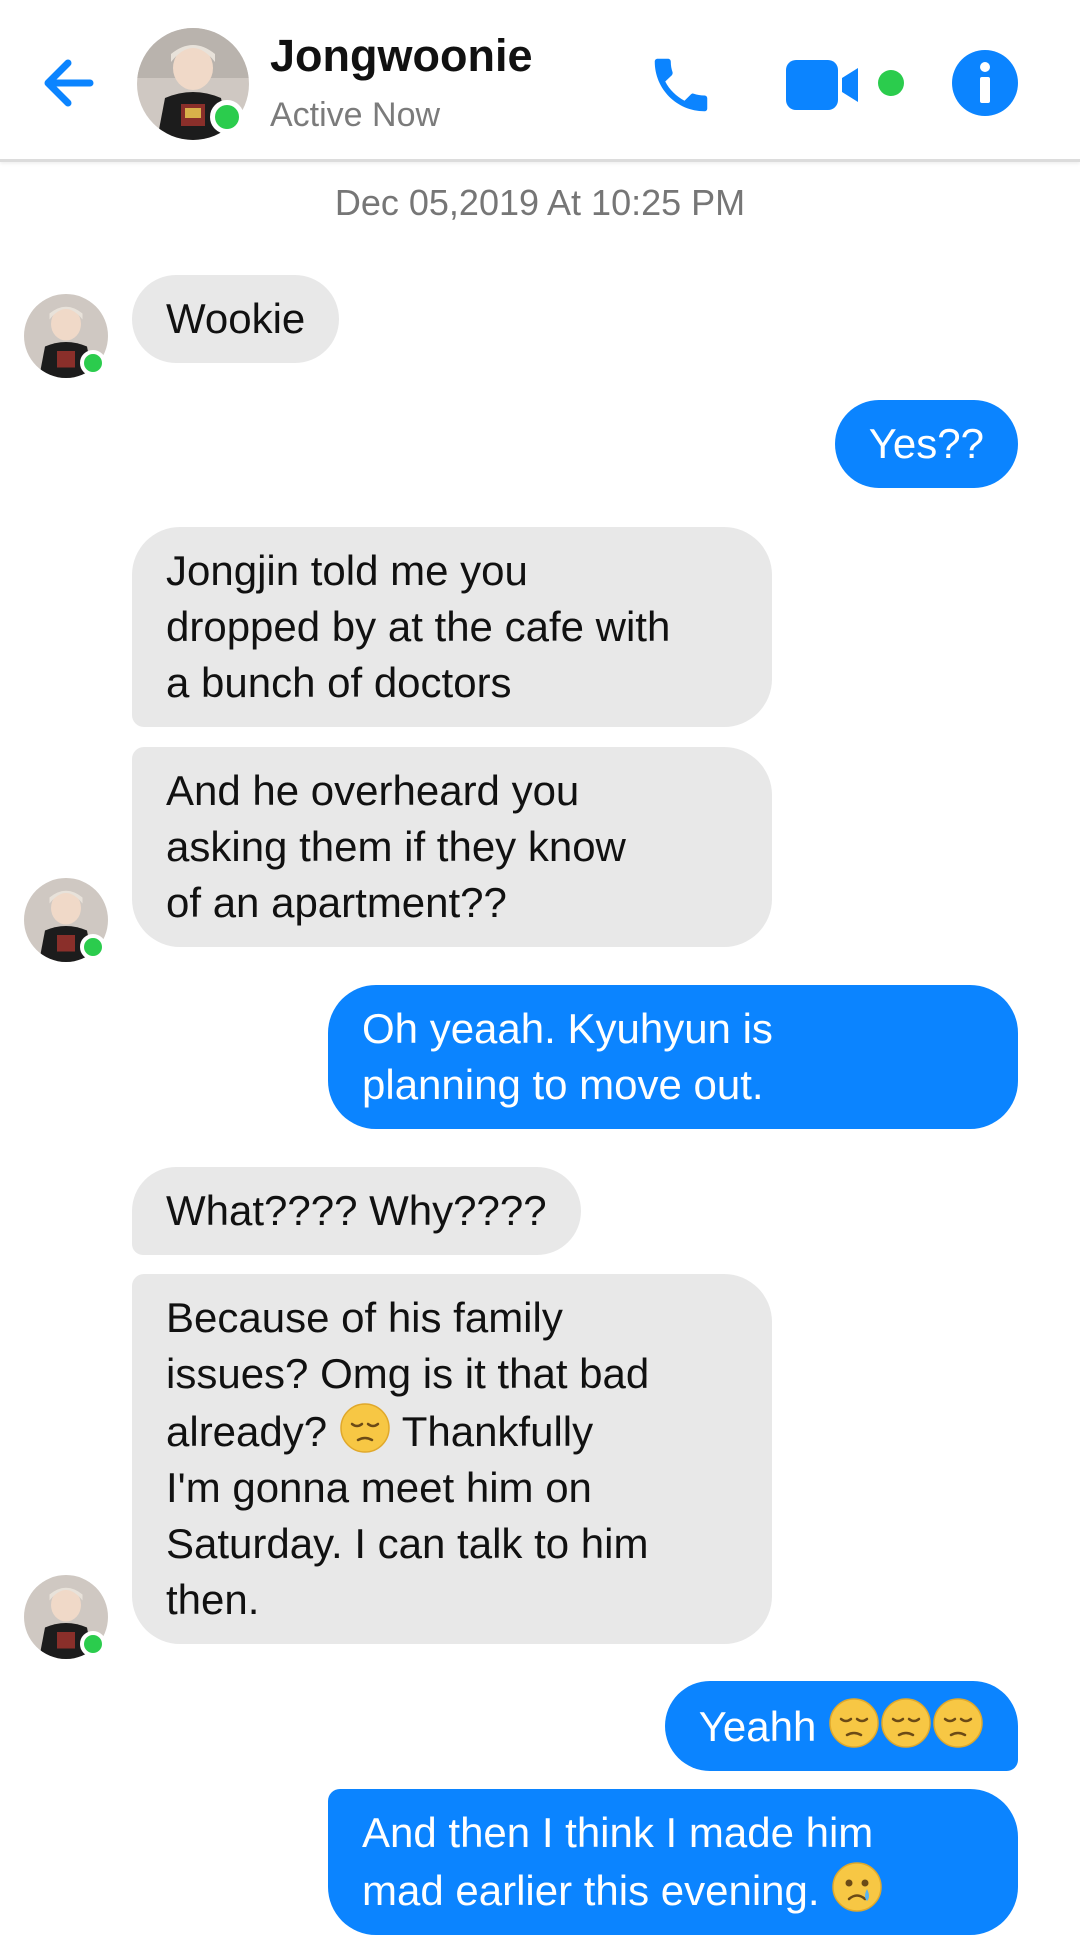 The width and height of the screenshot is (1080, 1953). Describe the element at coordinates (336, 902) in the screenshot. I see `message-line: of an apartment??` at that location.